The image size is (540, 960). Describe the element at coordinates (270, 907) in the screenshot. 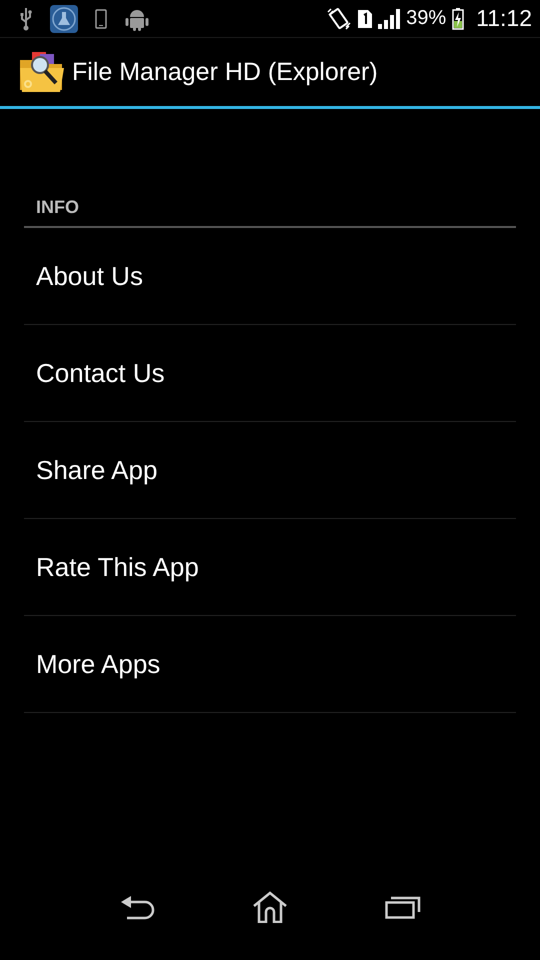

I see `home-icon` at that location.